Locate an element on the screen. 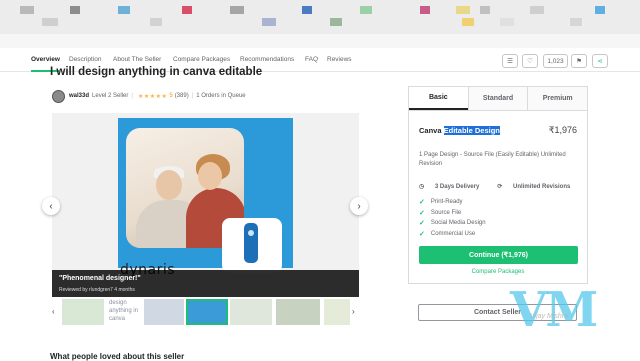 The height and width of the screenshot is (361, 640). heart-icon: ♡ is located at coordinates (530, 61).